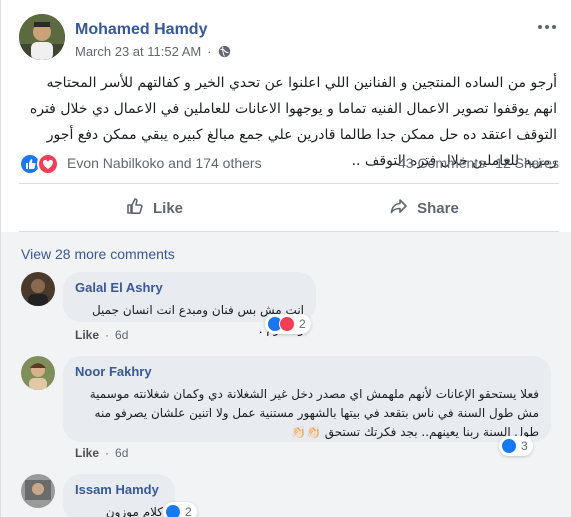 This screenshot has height=517, width=571. Describe the element at coordinates (42, 37) in the screenshot. I see `author-avatar` at that location.